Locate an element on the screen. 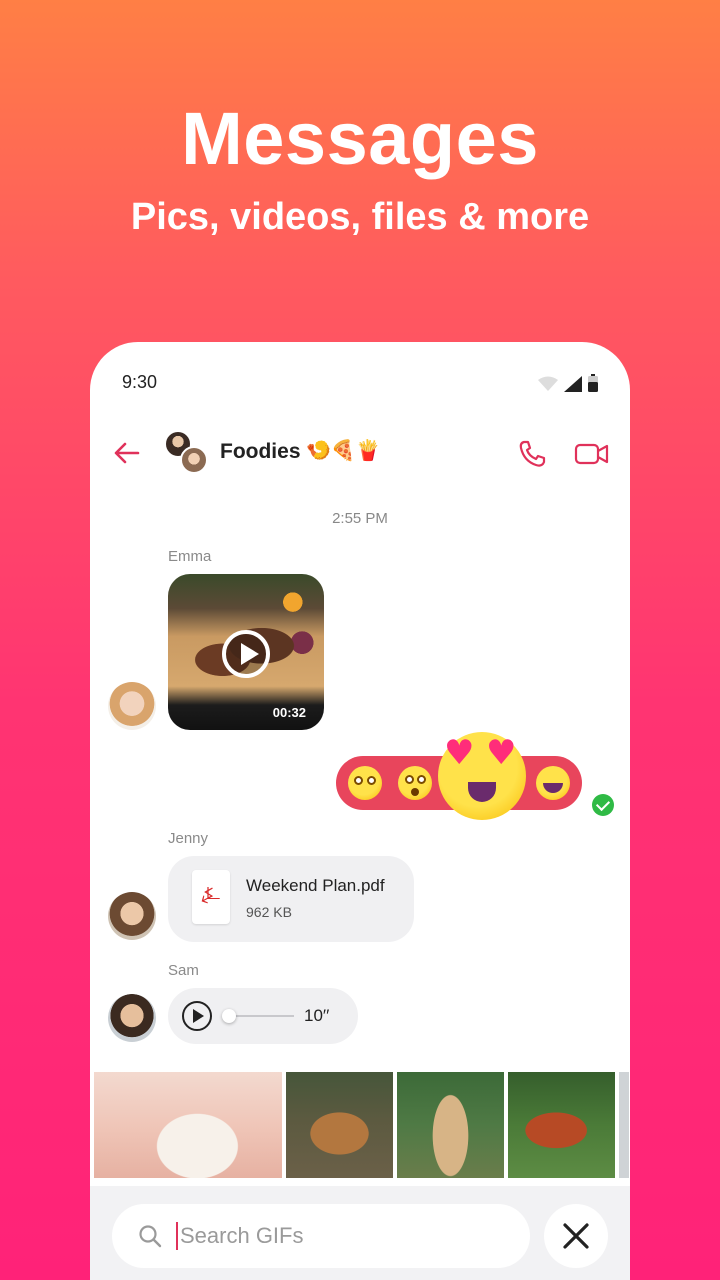 This screenshot has width=720, height=1280. video-camera-icon is located at coordinates (592, 454).